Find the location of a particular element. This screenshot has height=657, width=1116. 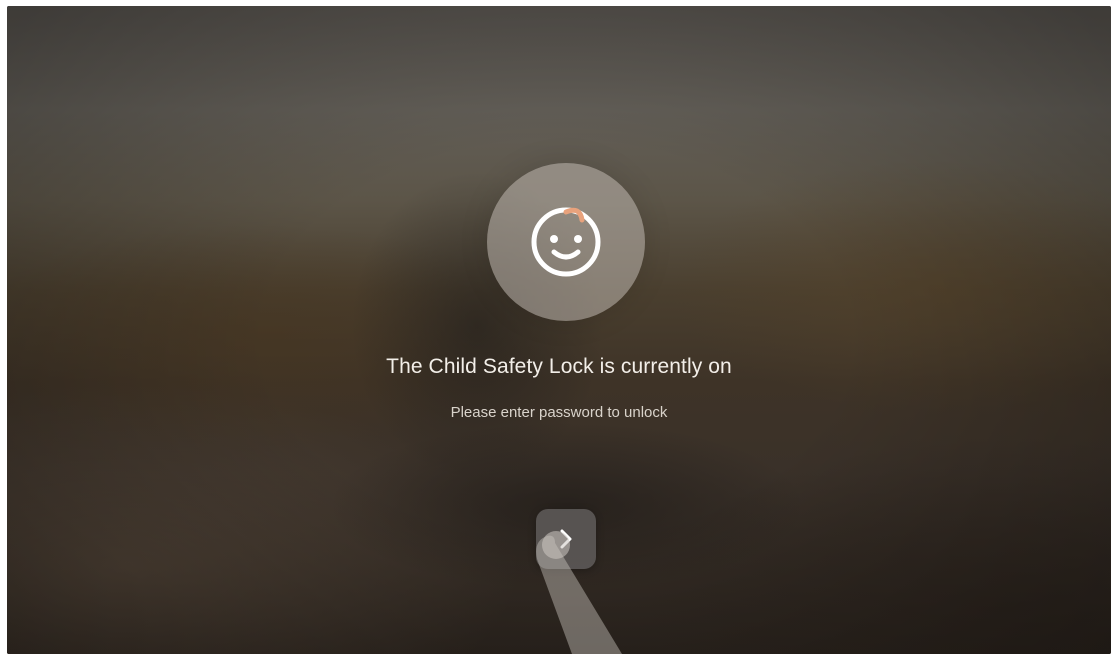

baby-face-icon is located at coordinates (566, 242).